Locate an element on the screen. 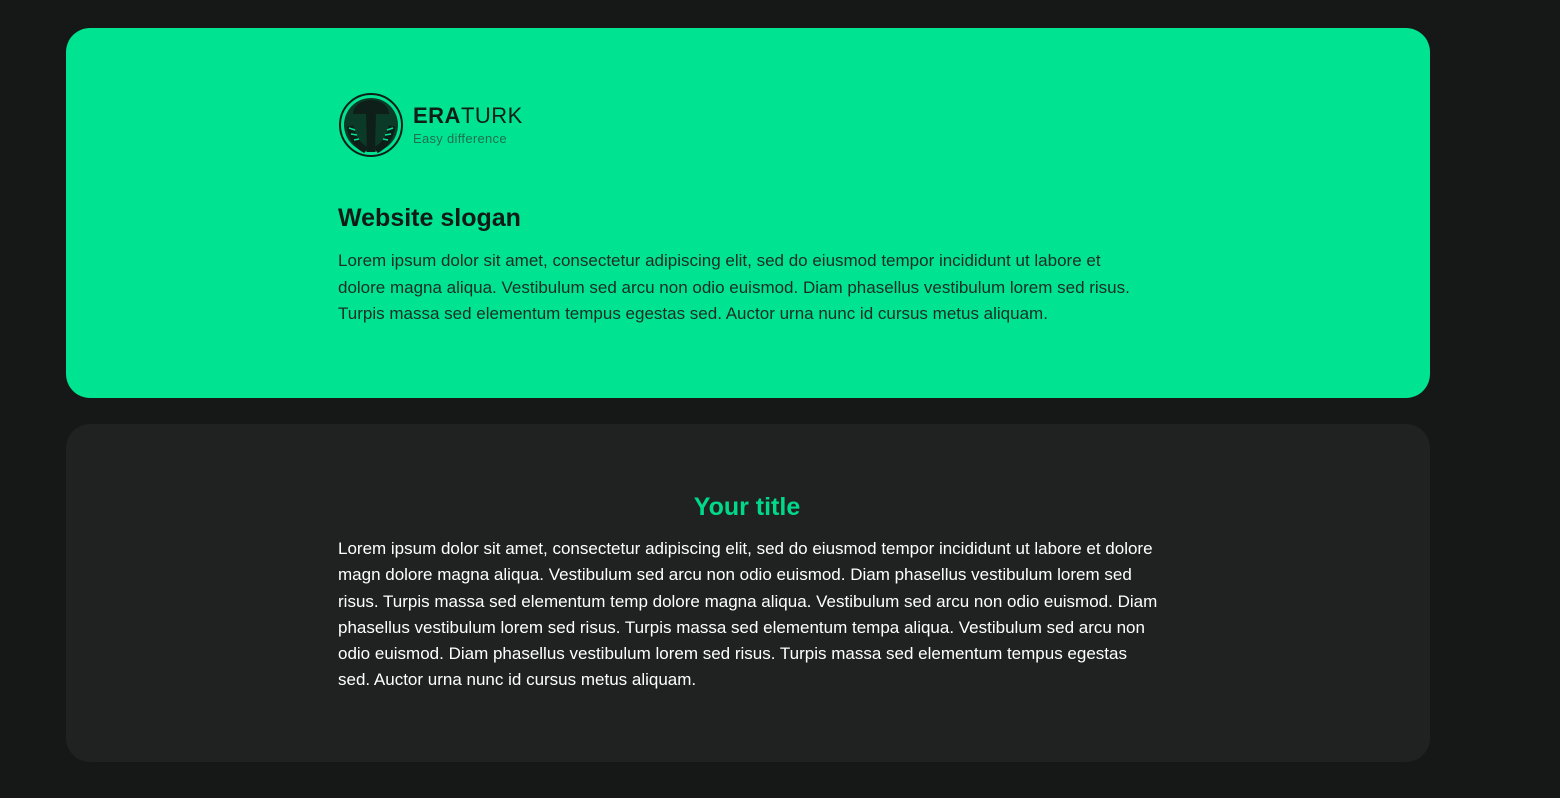 Image resolution: width=1560 pixels, height=798 pixels. logo-tagline: Easy difference is located at coordinates (460, 138).